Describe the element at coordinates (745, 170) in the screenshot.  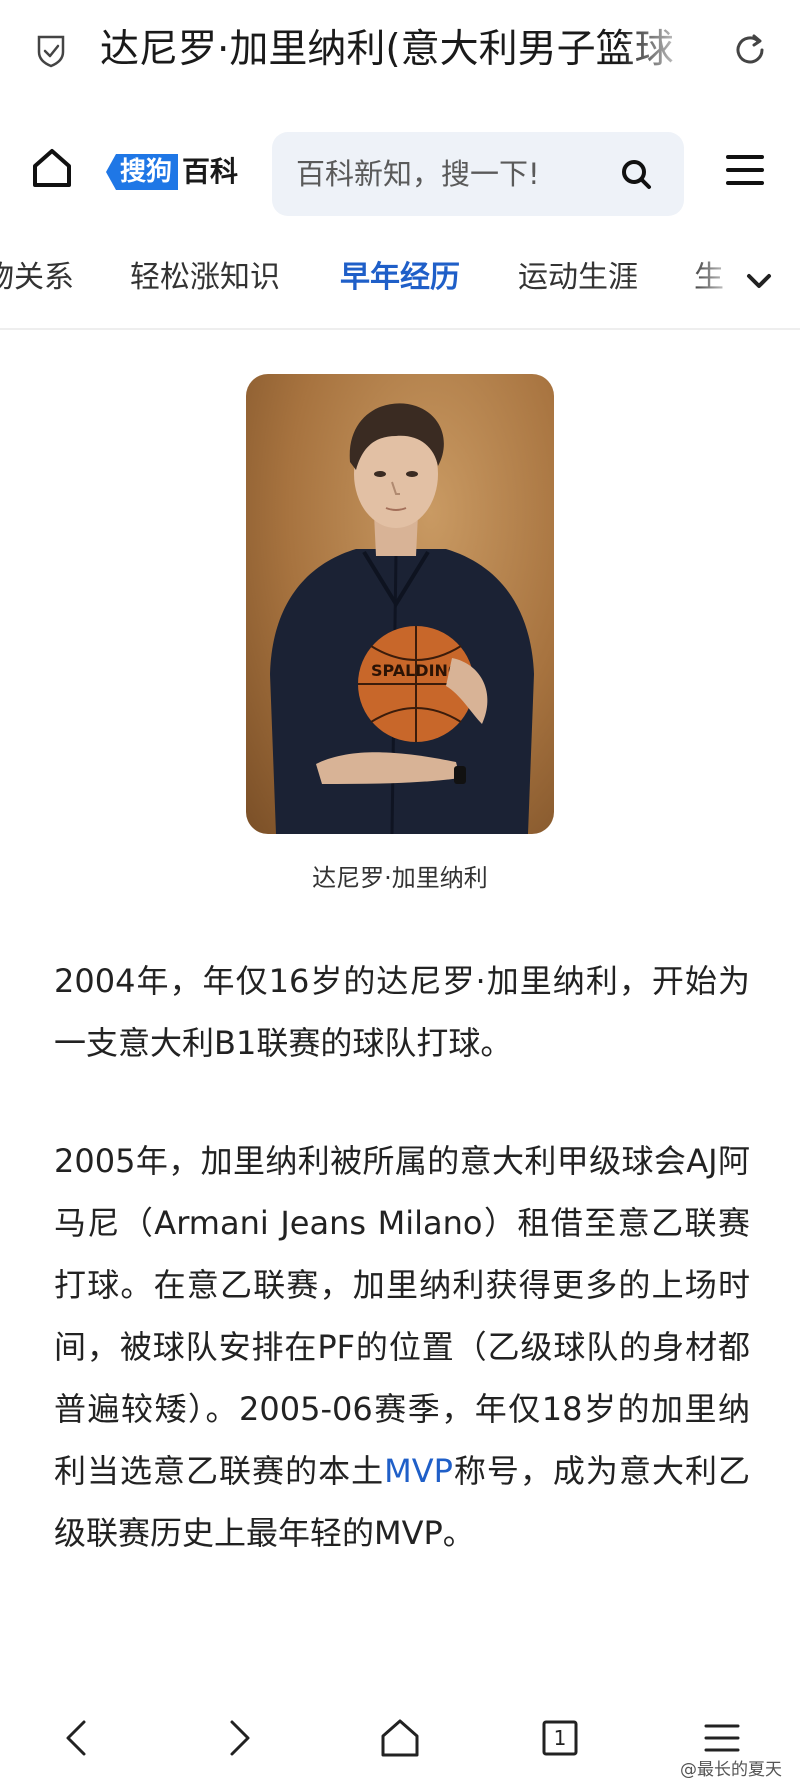
I see `menu-icon` at that location.